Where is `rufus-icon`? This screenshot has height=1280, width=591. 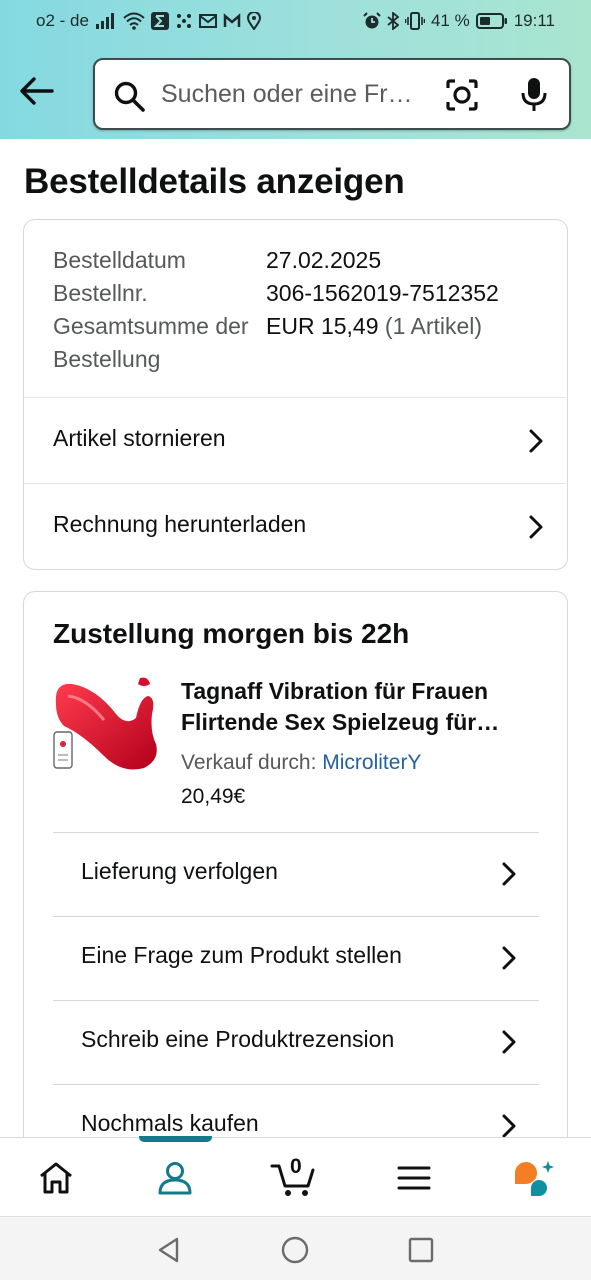
rufus-icon is located at coordinates (534, 1178).